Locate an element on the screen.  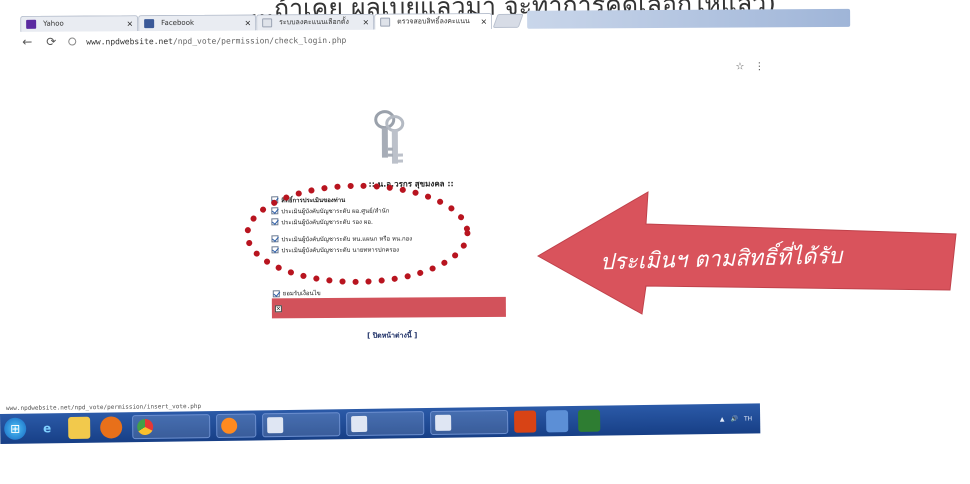
volume-icon: 🔊 is located at coordinates (734, 418).